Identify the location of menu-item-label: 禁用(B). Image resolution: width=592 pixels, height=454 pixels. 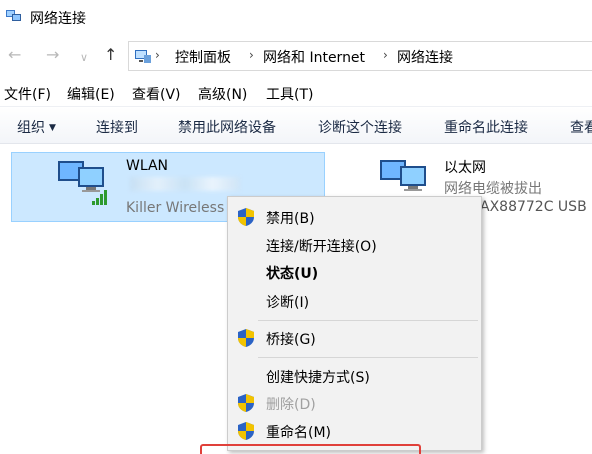
(290, 219).